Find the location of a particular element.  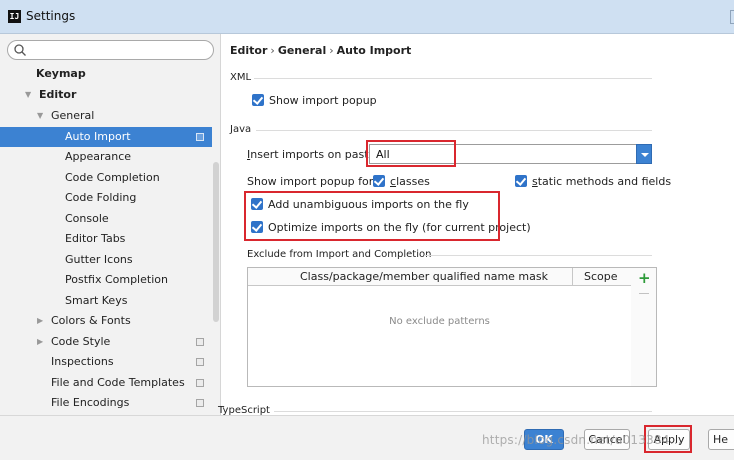

highlight-box-on-the-fly is located at coordinates (372, 216).